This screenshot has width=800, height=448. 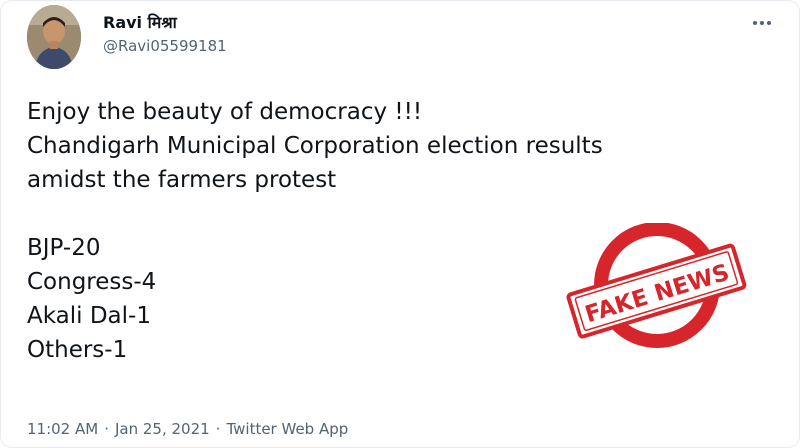 I want to click on tweet-text-line: Enjoy the beauty of democracy !!!, so click(x=225, y=112).